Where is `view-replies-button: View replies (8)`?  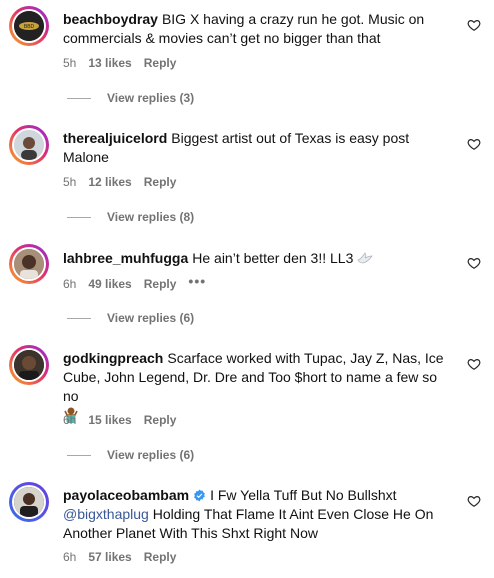
view-replies-button: View replies (8) is located at coordinates (130, 217).